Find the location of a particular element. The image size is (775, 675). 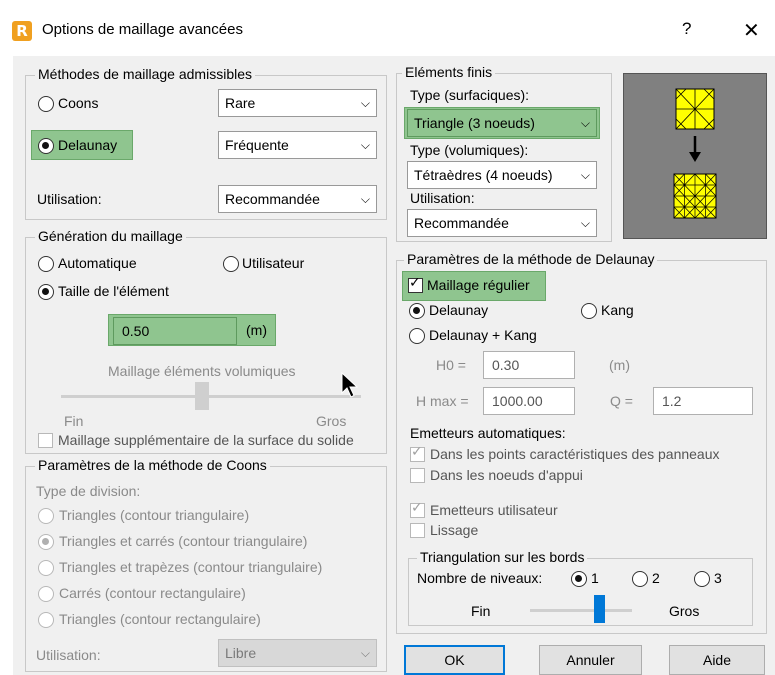

edge-triangulation-group is located at coordinates (580, 592).